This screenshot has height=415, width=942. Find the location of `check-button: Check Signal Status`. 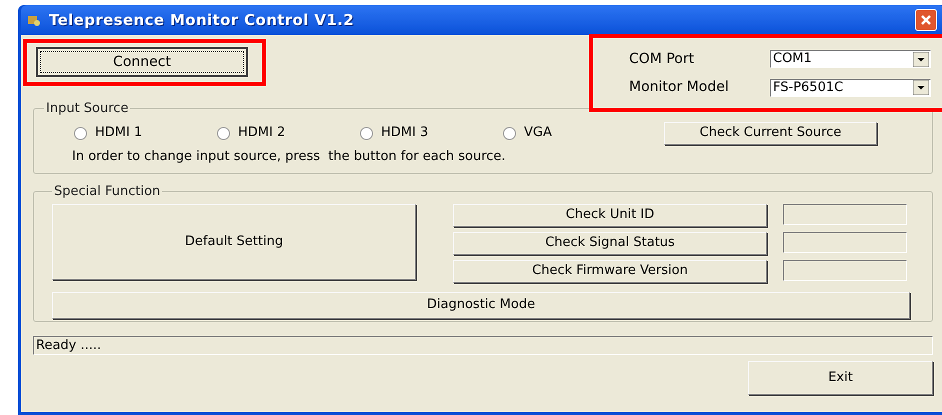

check-button: Check Signal Status is located at coordinates (610, 243).